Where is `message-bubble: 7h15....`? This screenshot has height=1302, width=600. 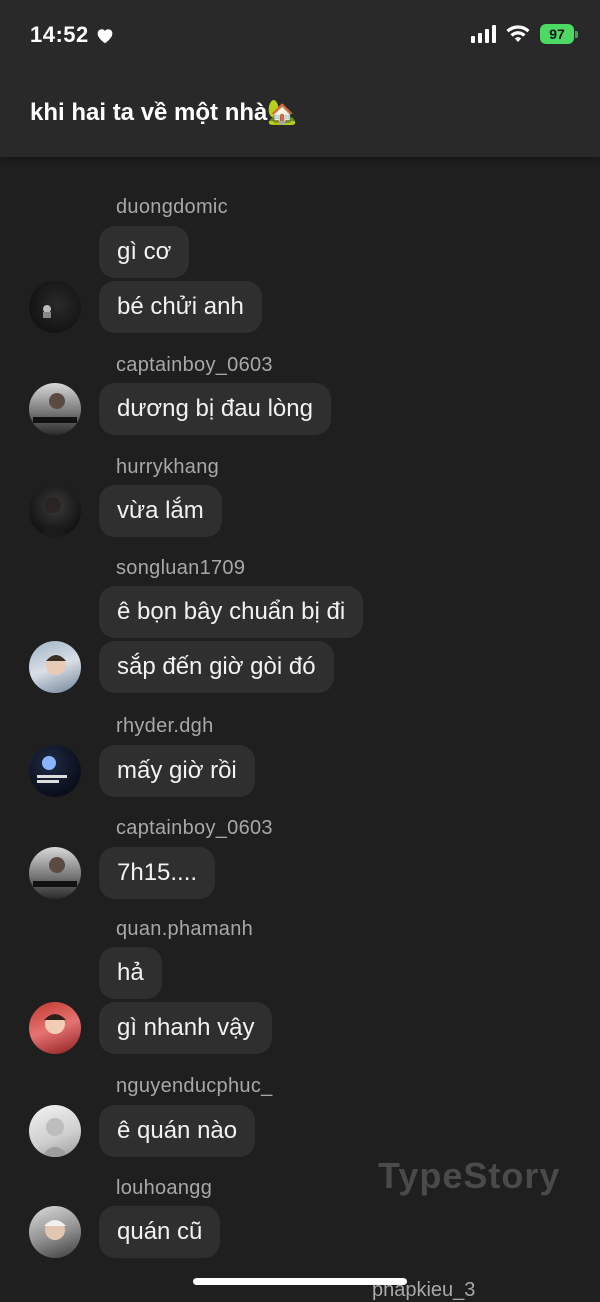
message-bubble: 7h15.... is located at coordinates (157, 873).